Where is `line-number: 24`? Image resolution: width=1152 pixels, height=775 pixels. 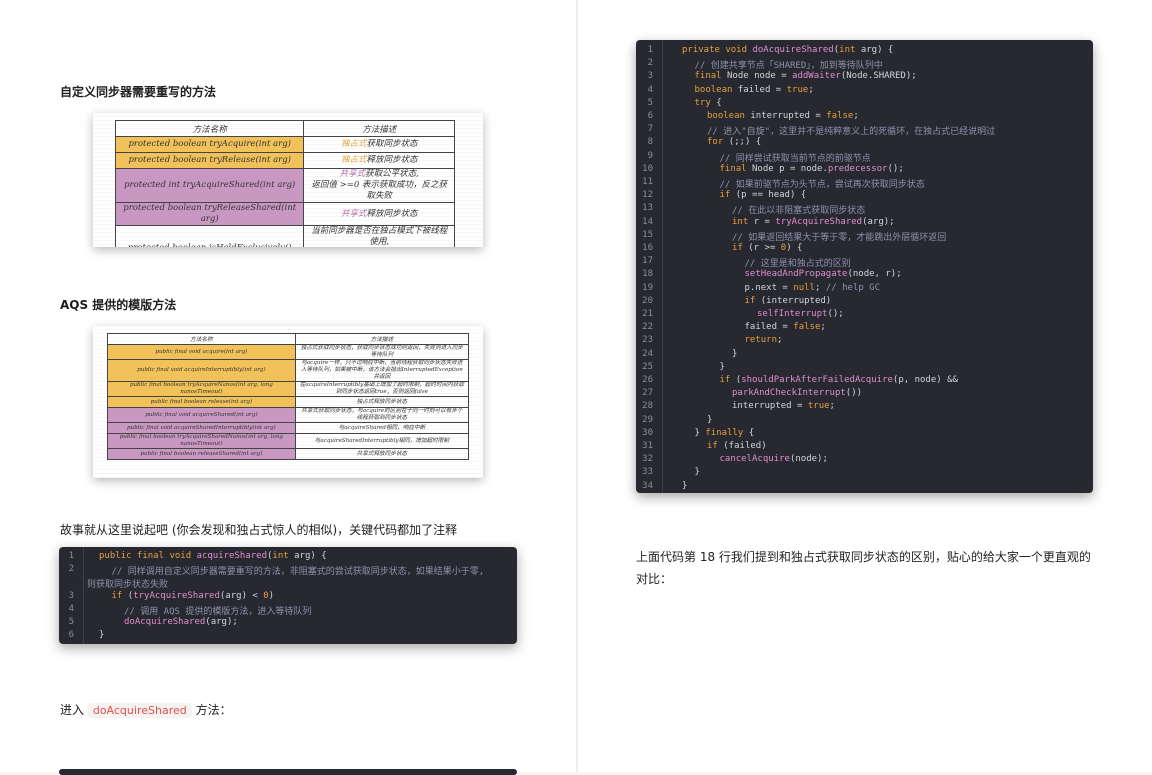 line-number: 24 is located at coordinates (647, 353).